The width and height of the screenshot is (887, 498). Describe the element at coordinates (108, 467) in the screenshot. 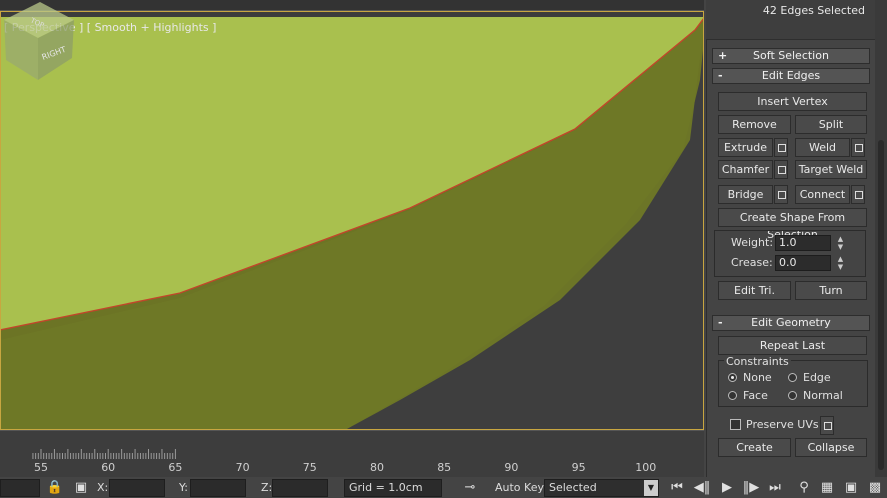

I see `ruler-label: 60` at that location.